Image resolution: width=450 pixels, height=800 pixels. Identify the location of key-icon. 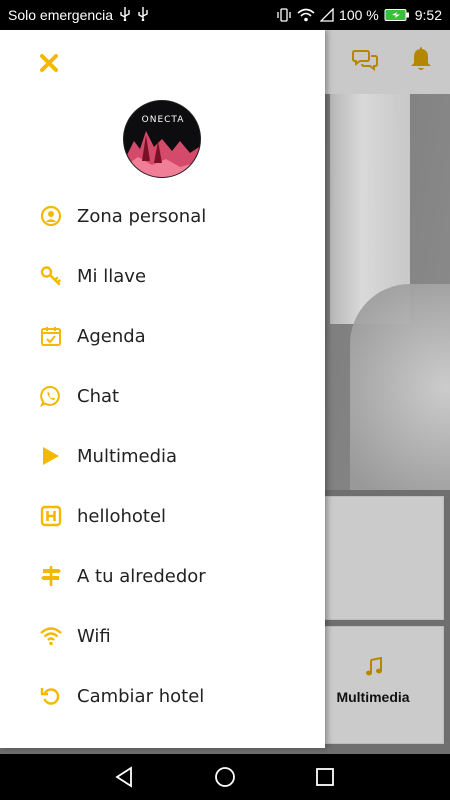
(51, 276).